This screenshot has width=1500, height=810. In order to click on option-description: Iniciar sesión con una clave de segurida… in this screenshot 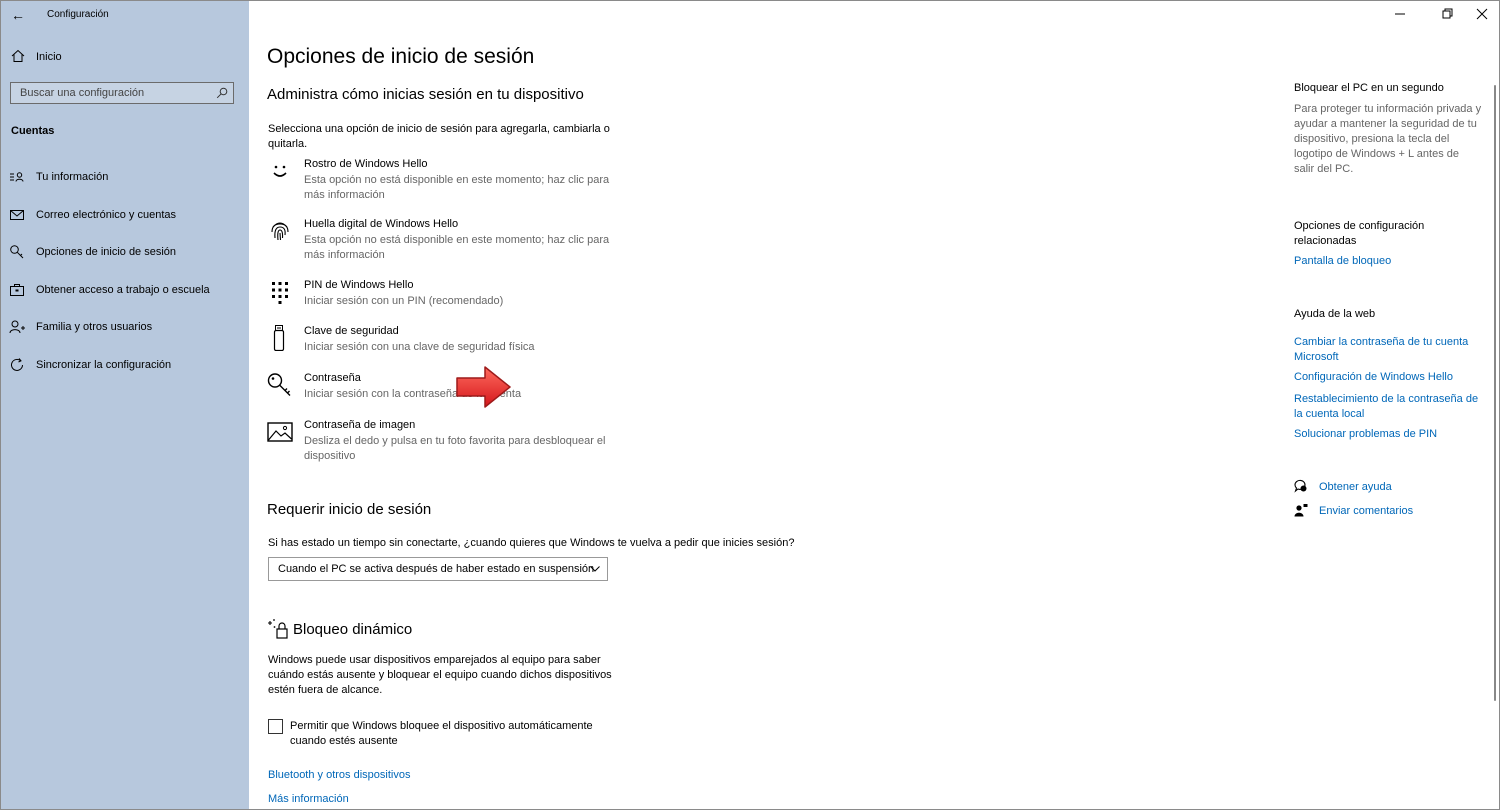, I will do `click(419, 347)`.